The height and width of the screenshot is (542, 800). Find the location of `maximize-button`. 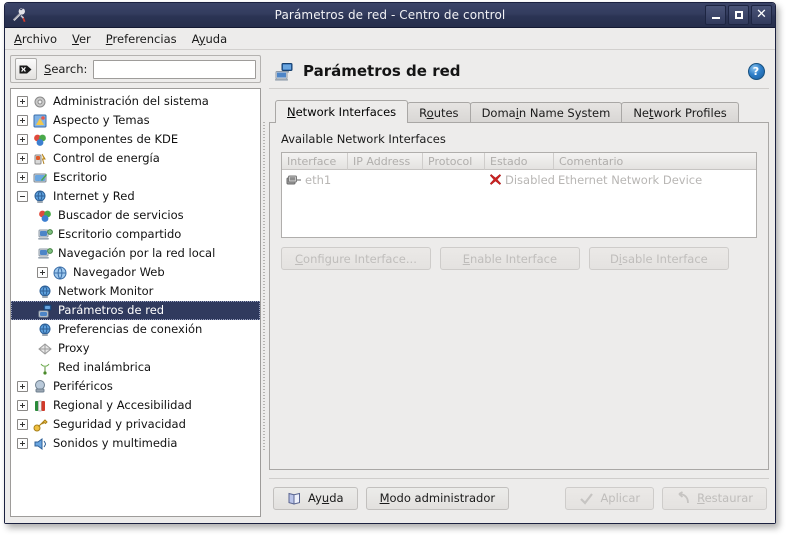

maximize-button is located at coordinates (738, 15).